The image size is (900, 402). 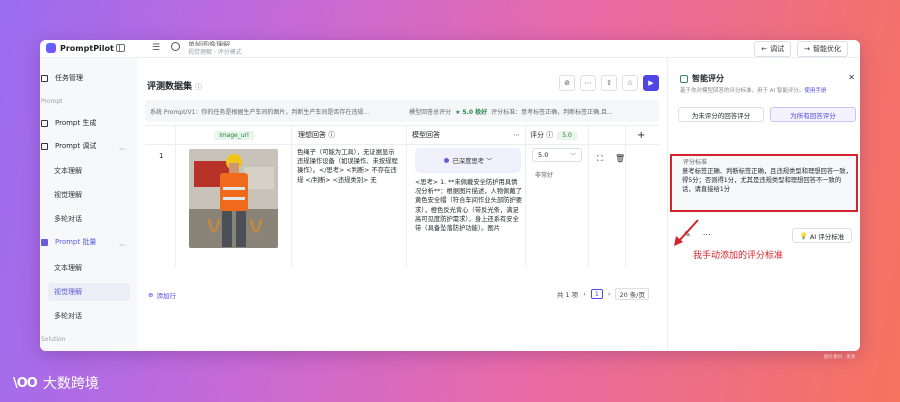 What do you see at coordinates (25, 383) in the screenshot?
I see `brand-logo-icon: \OO` at bounding box center [25, 383].